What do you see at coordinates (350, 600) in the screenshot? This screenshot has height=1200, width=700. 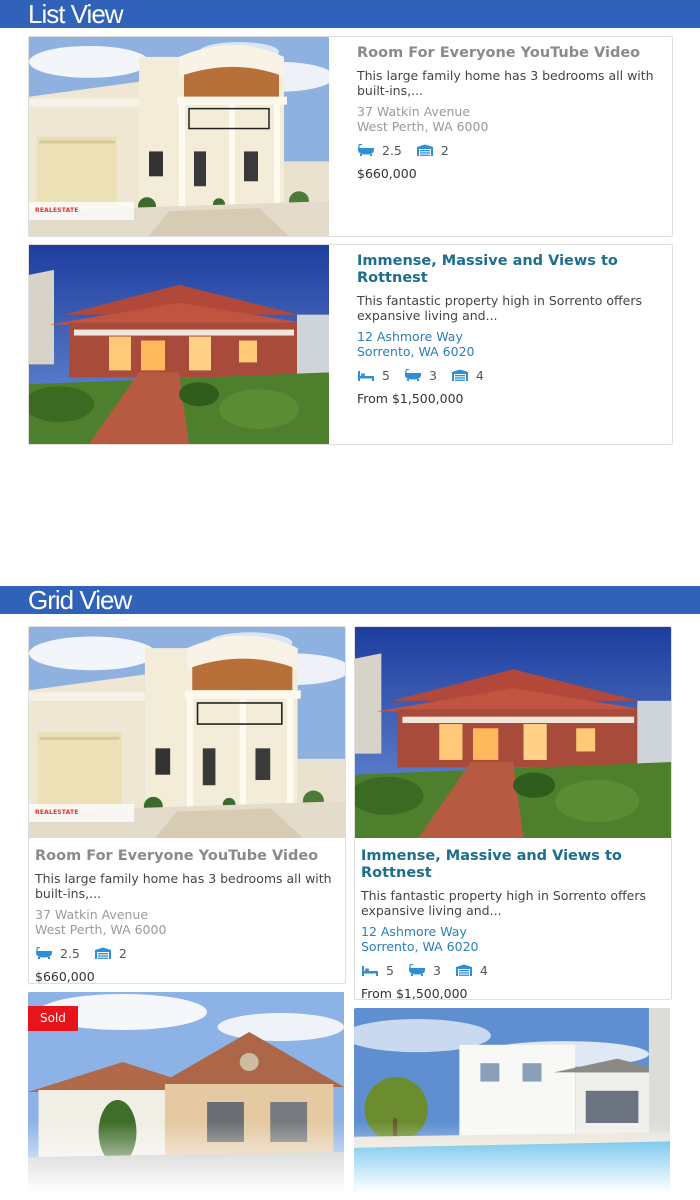 I see `grid-view-heading: Grid View` at bounding box center [350, 600].